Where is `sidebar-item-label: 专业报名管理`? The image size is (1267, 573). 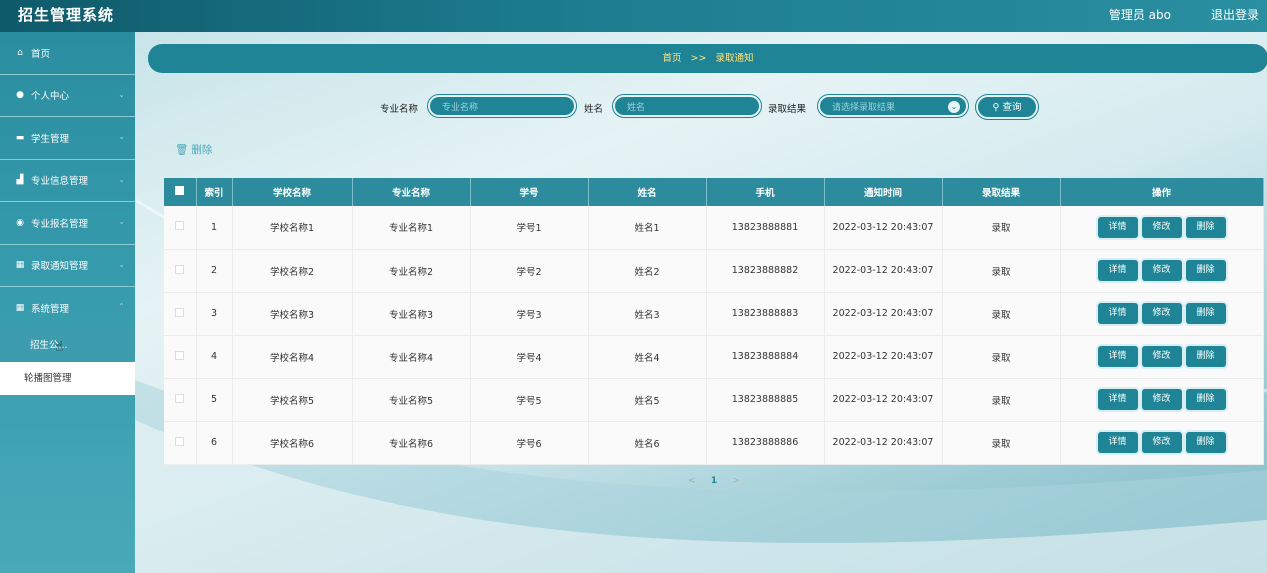 sidebar-item-label: 专业报名管理 is located at coordinates (60, 224).